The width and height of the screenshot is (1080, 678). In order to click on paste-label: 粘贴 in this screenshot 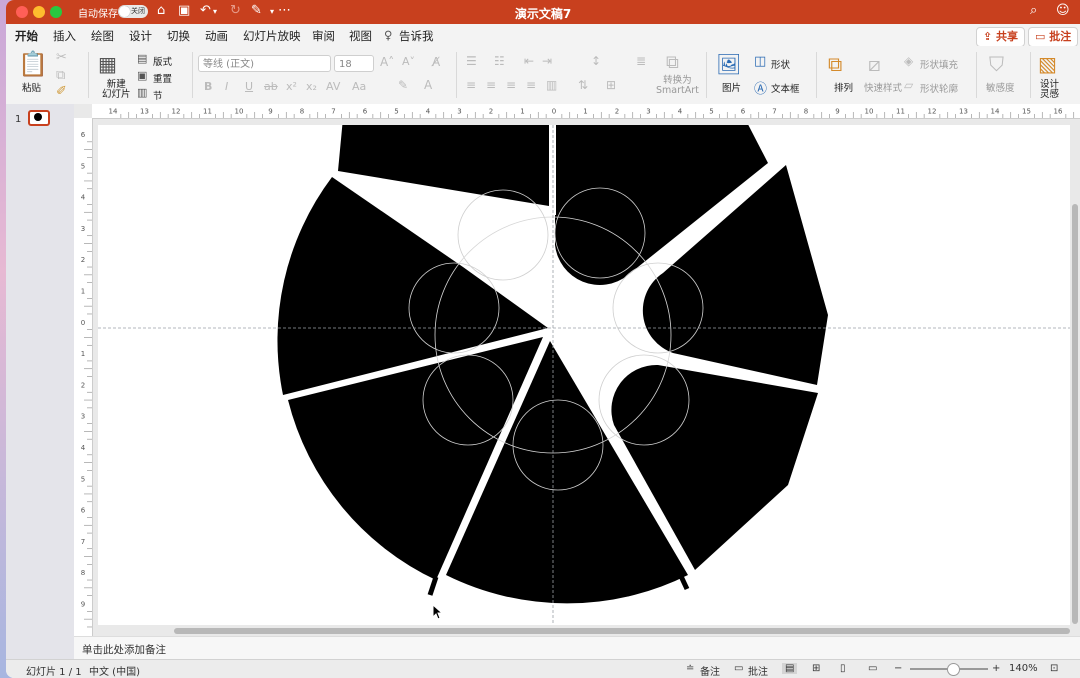, I will do `click(31, 87)`.